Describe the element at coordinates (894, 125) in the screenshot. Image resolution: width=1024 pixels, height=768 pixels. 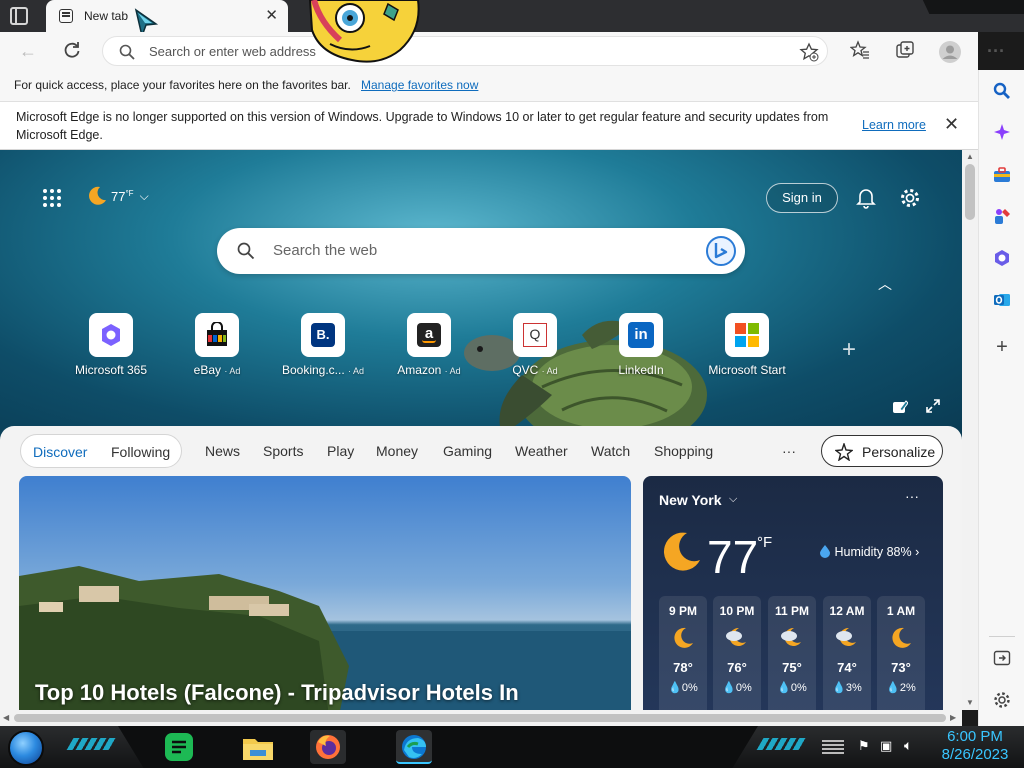
I see `learn-more-link: Learn more` at that location.